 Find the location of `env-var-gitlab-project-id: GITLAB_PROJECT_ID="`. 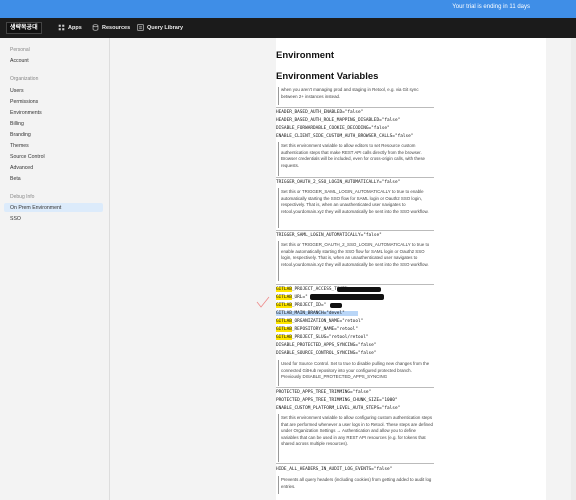

env-var-gitlab-project-id: GITLAB_PROJECT_ID=" is located at coordinates (301, 305).